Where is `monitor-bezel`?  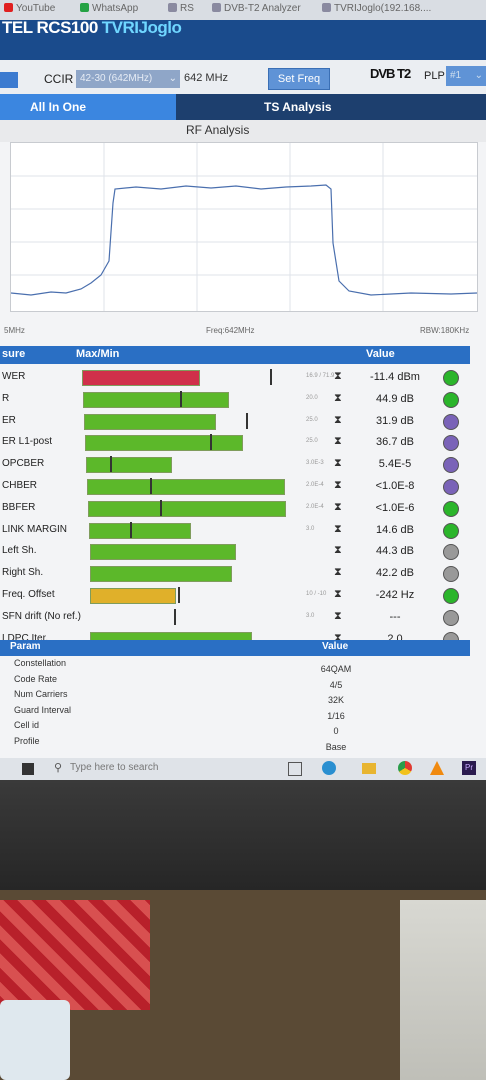 monitor-bezel is located at coordinates (243, 835).